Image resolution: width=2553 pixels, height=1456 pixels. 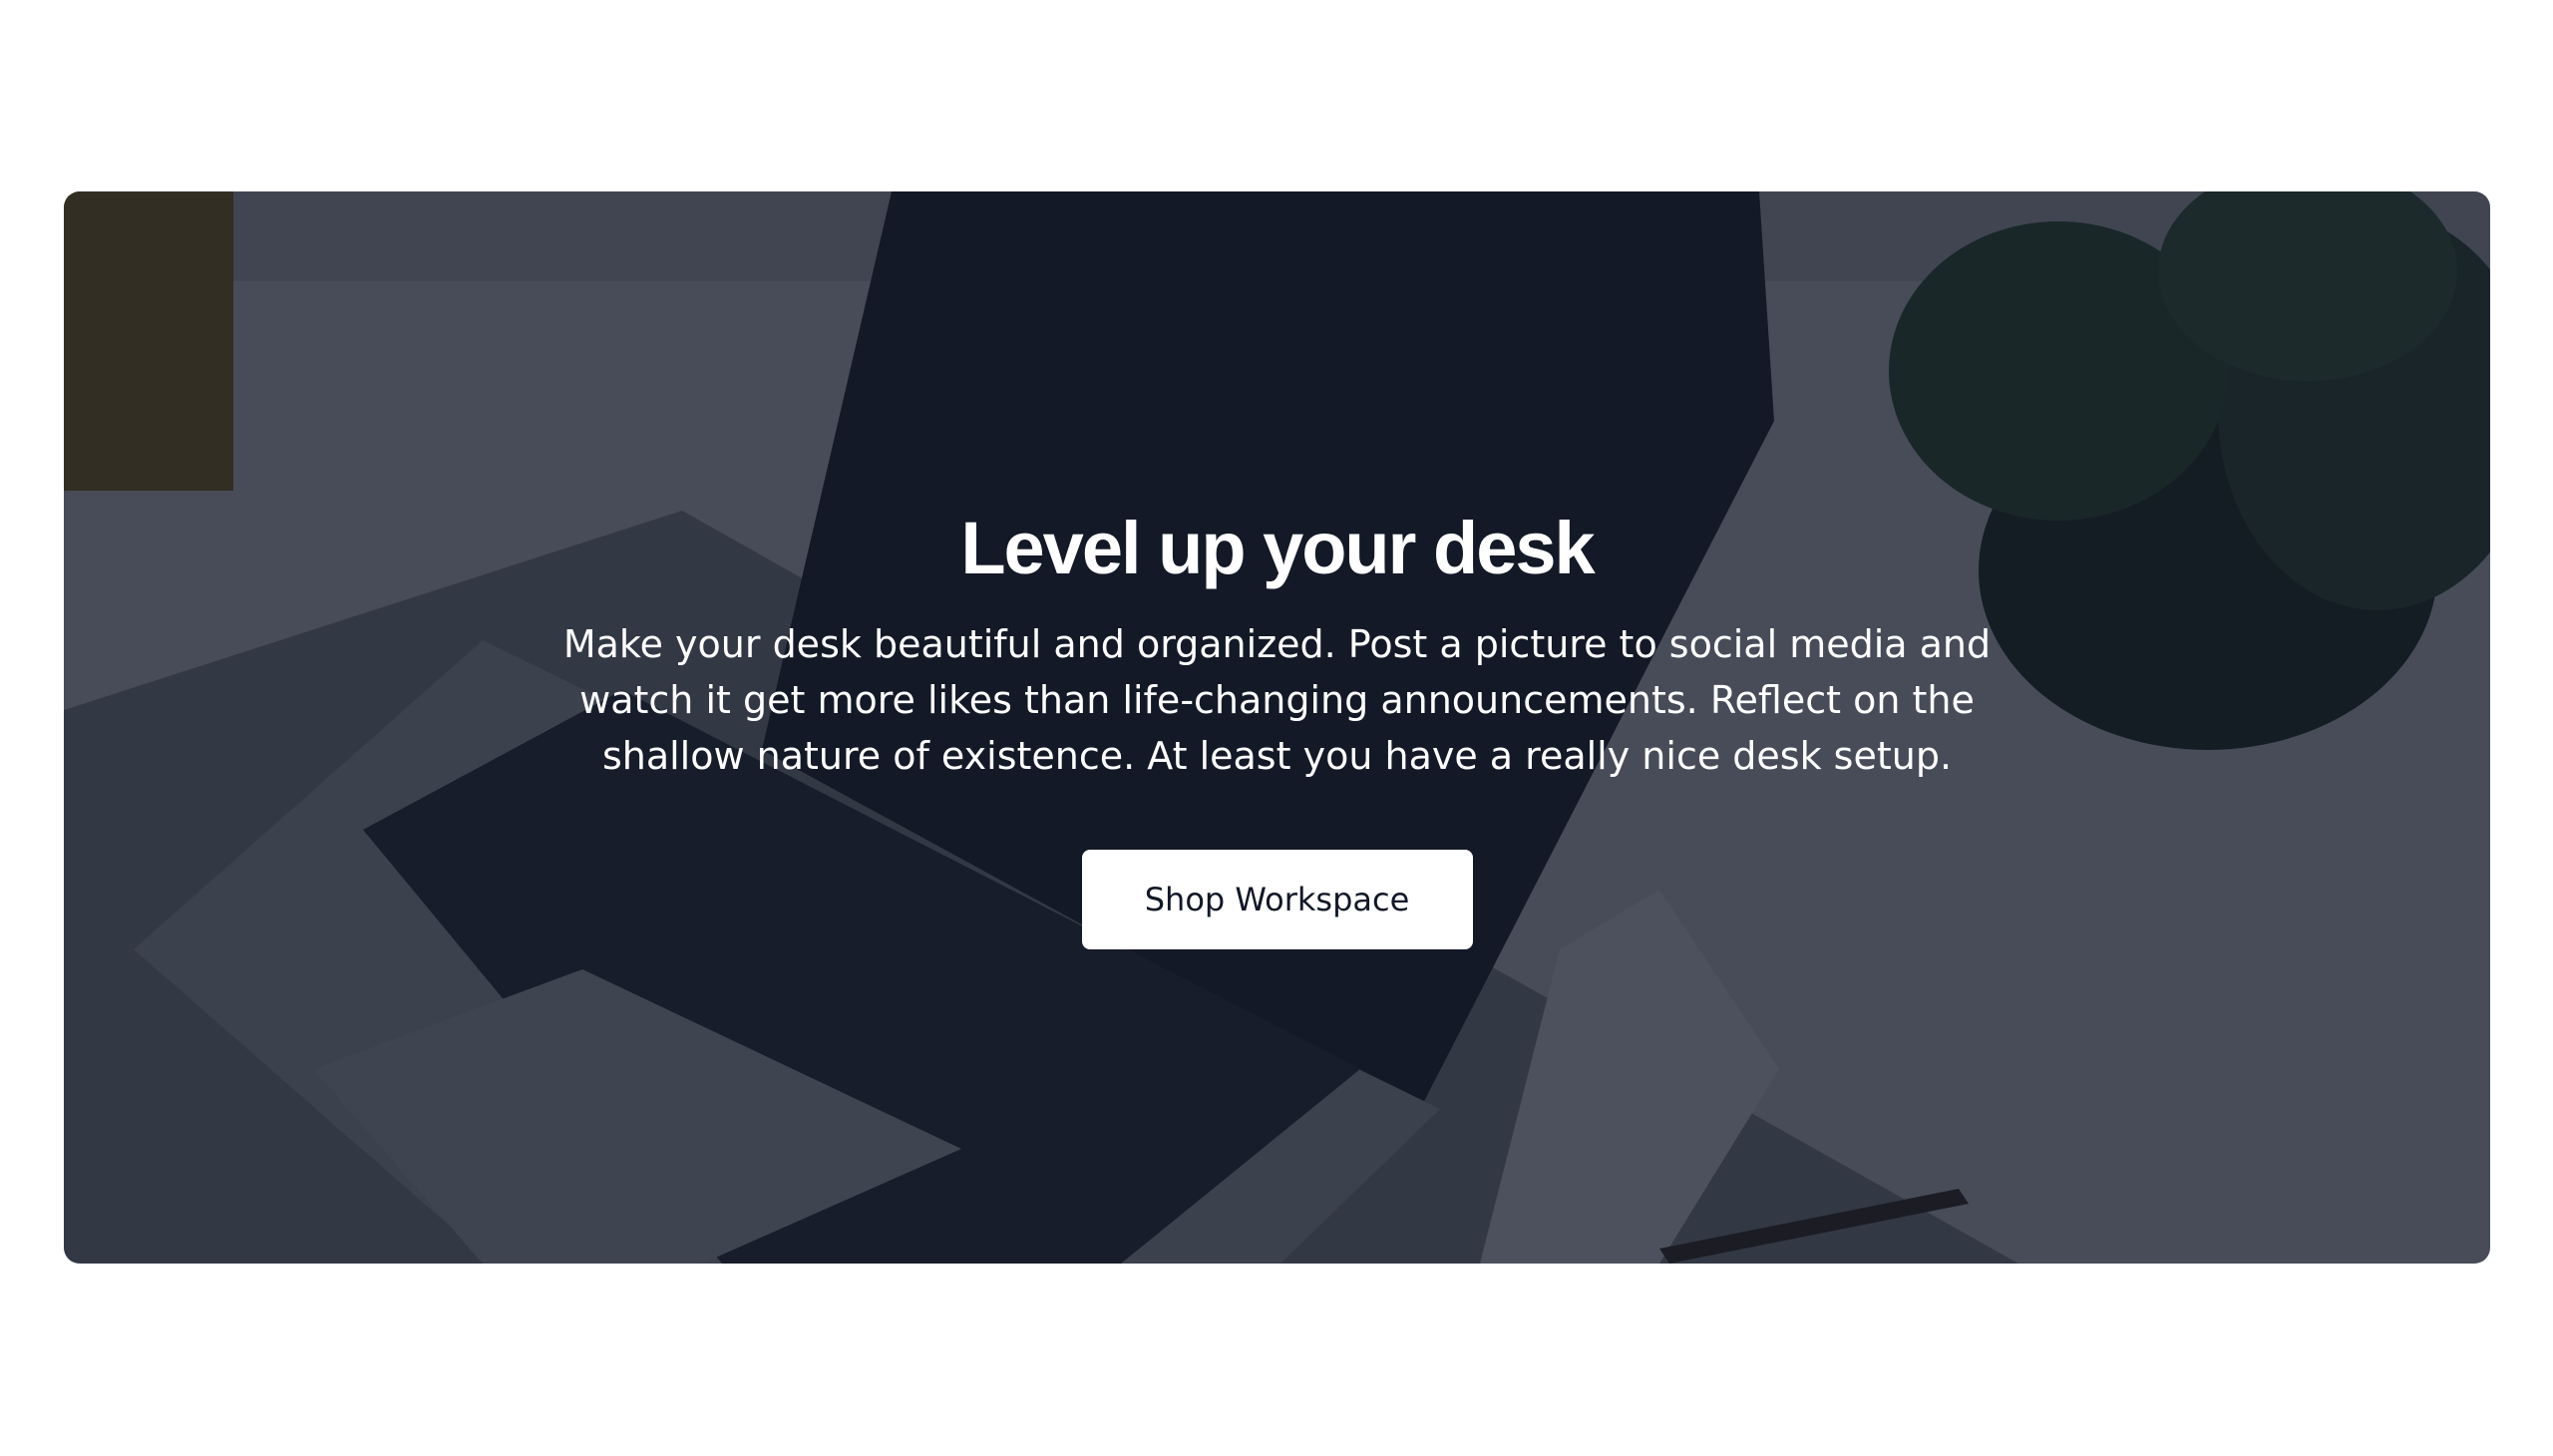 I want to click on hero-title: Level up your desk, so click(x=1278, y=548).